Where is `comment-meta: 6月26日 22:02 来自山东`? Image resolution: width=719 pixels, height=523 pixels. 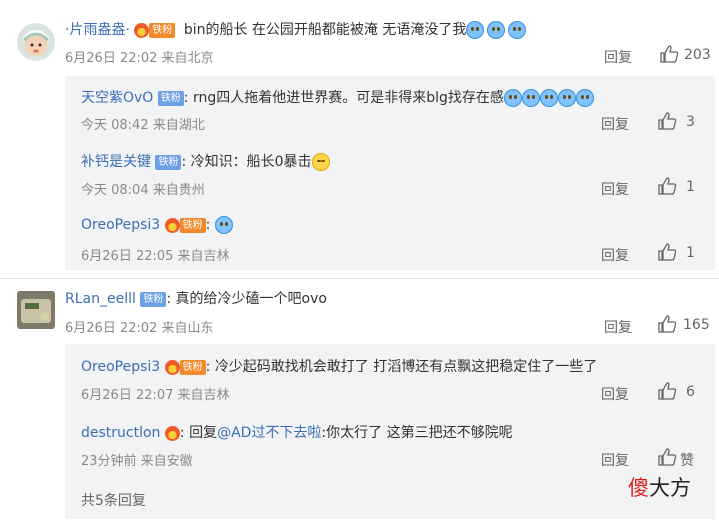 comment-meta: 6月26日 22:02 来自山东 is located at coordinates (139, 328).